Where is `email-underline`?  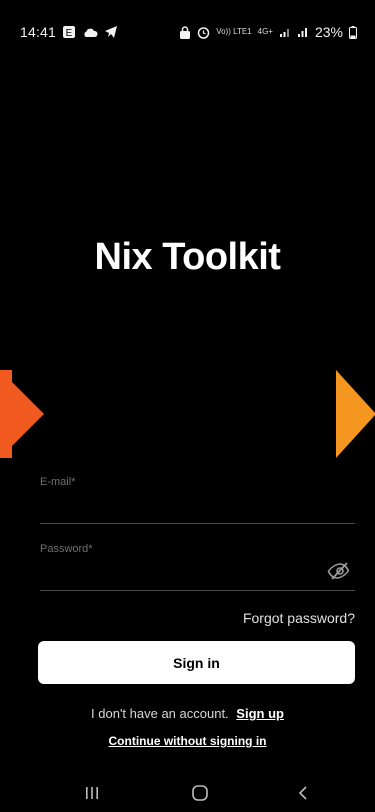 email-underline is located at coordinates (197, 523).